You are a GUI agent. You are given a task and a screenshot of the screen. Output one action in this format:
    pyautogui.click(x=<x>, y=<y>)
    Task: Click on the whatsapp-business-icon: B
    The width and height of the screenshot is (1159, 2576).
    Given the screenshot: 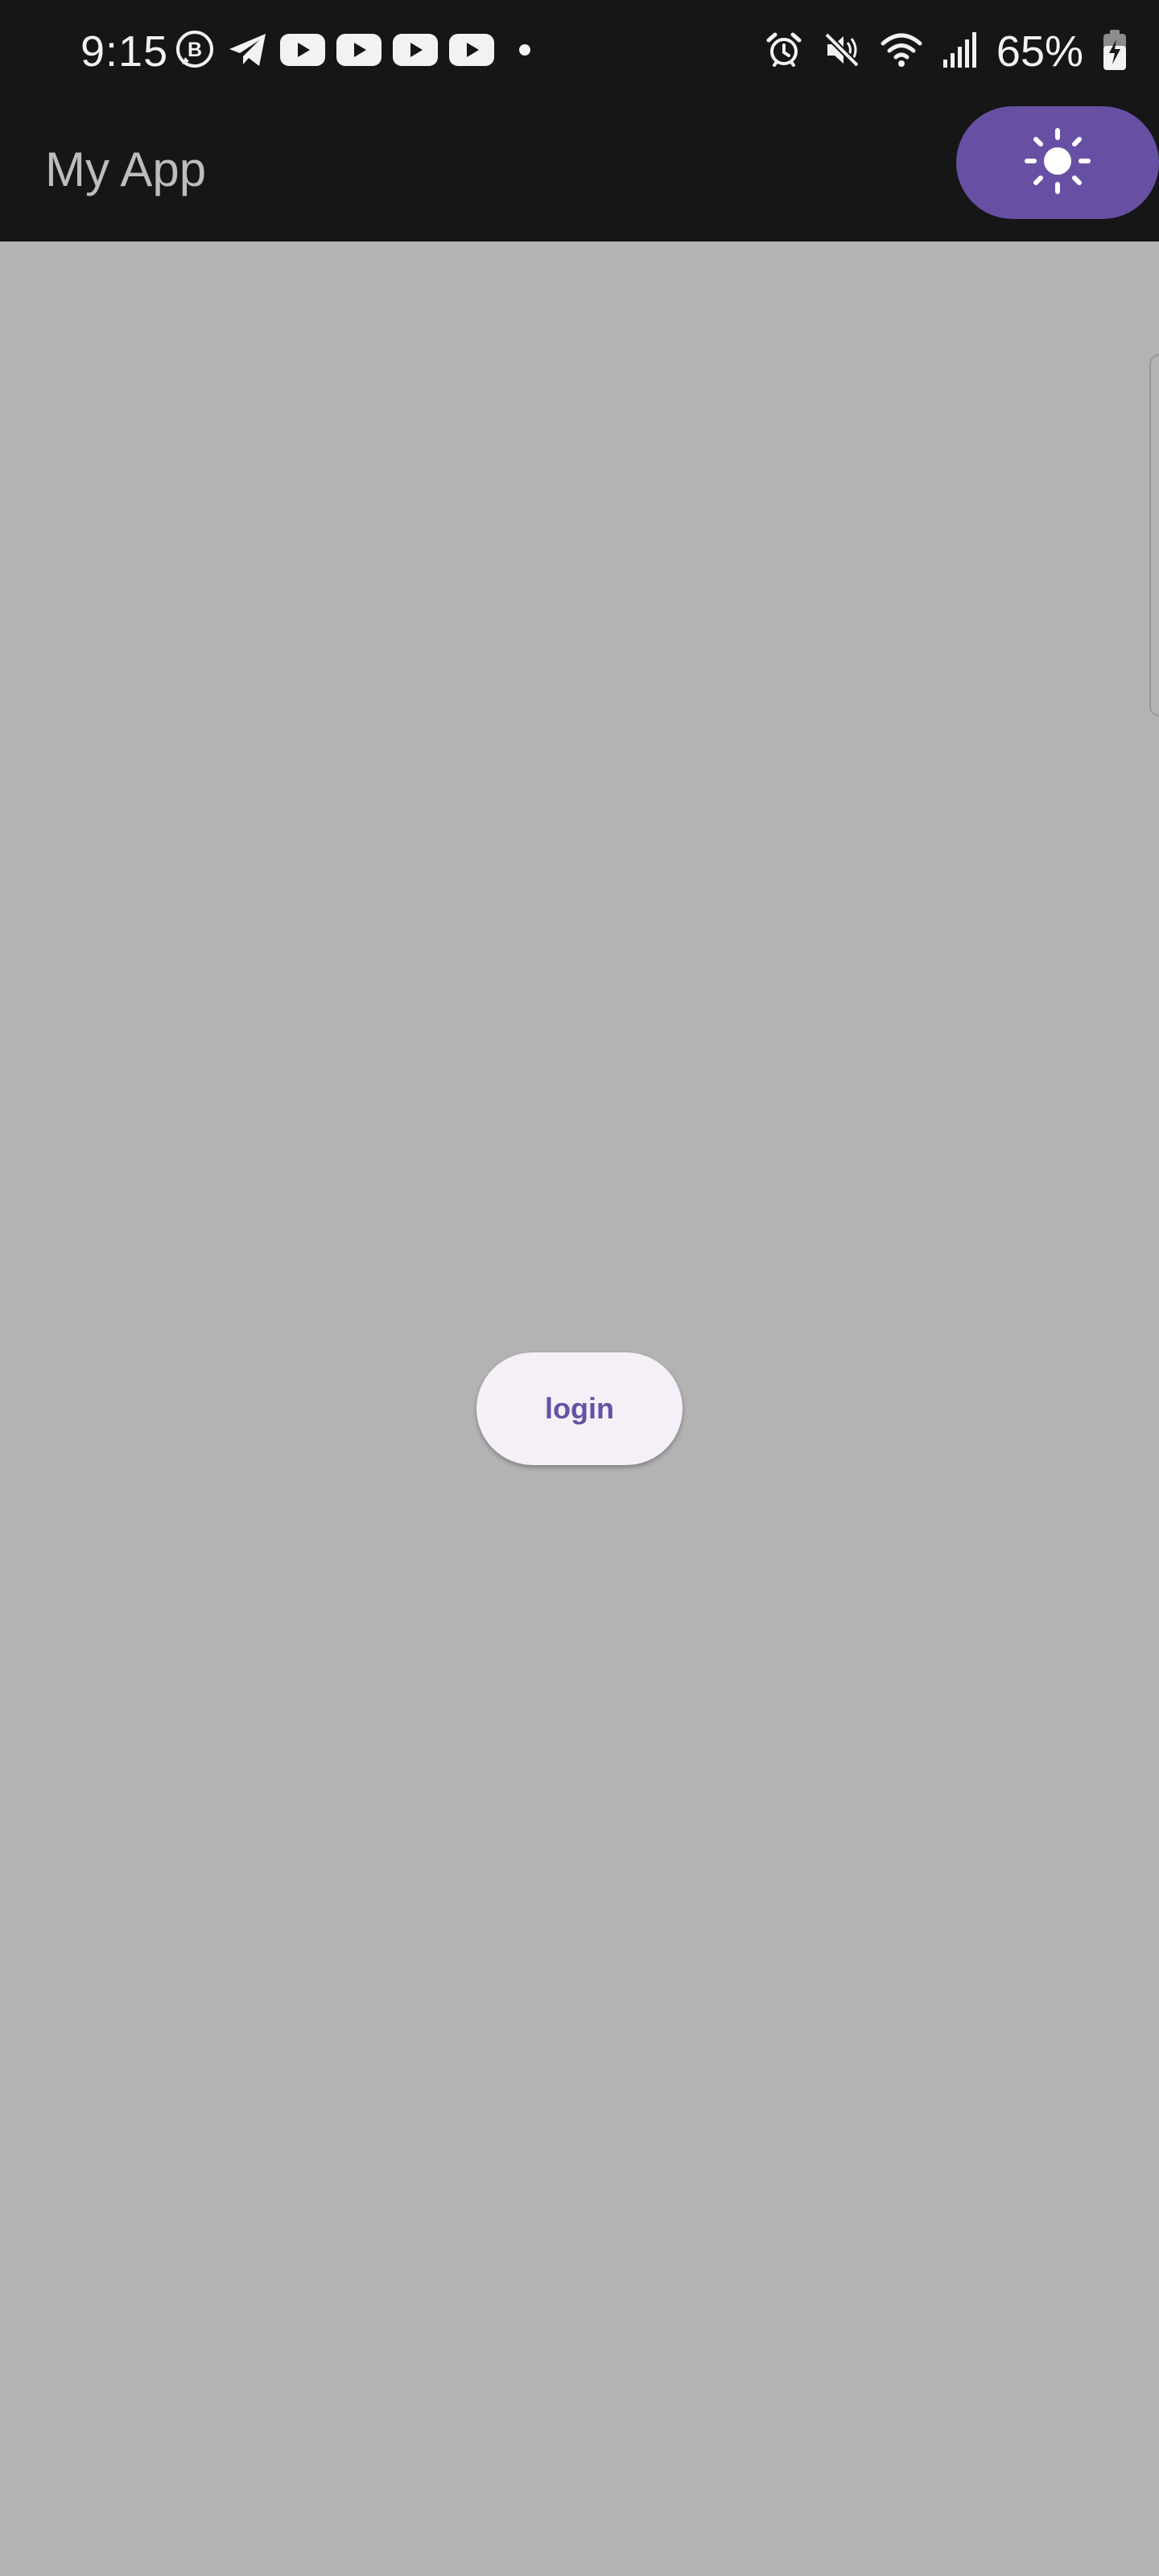 What is the action you would take?
    pyautogui.click(x=195, y=52)
    